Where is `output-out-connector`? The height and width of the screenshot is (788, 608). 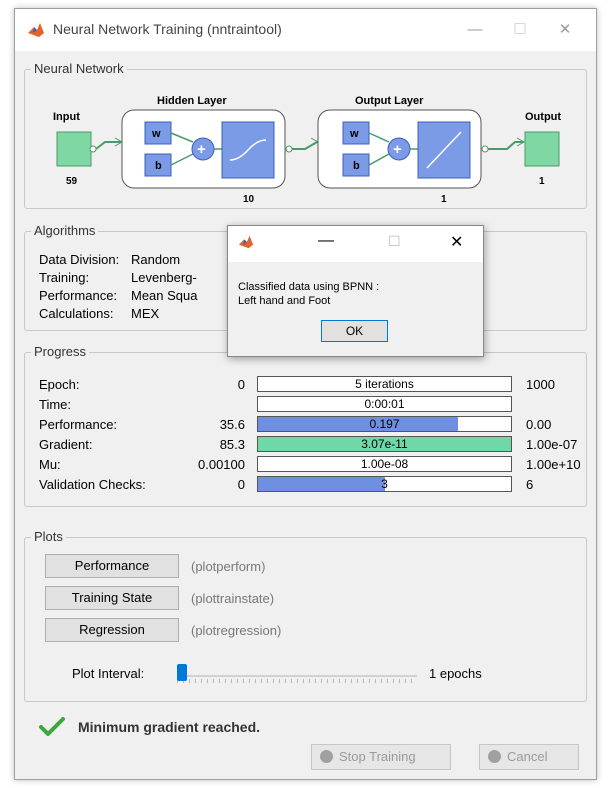
output-out-connector is located at coordinates (485, 149).